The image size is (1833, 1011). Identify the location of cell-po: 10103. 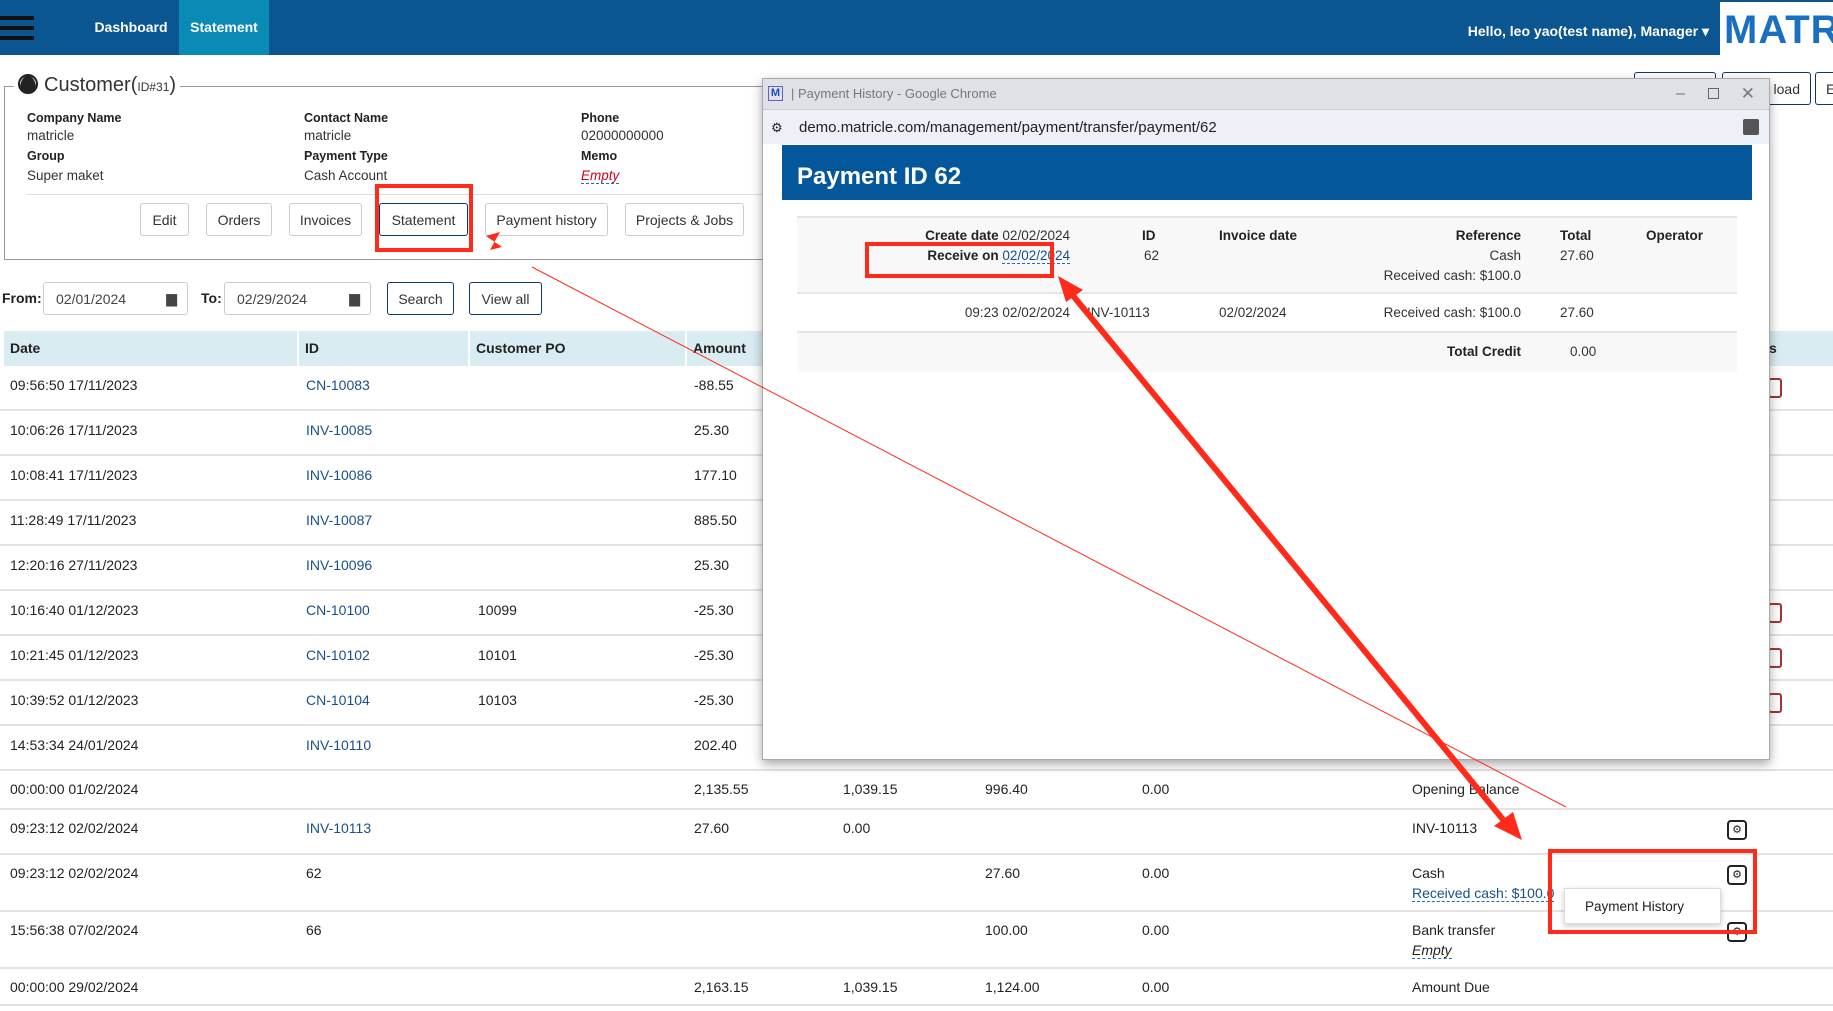
(497, 700).